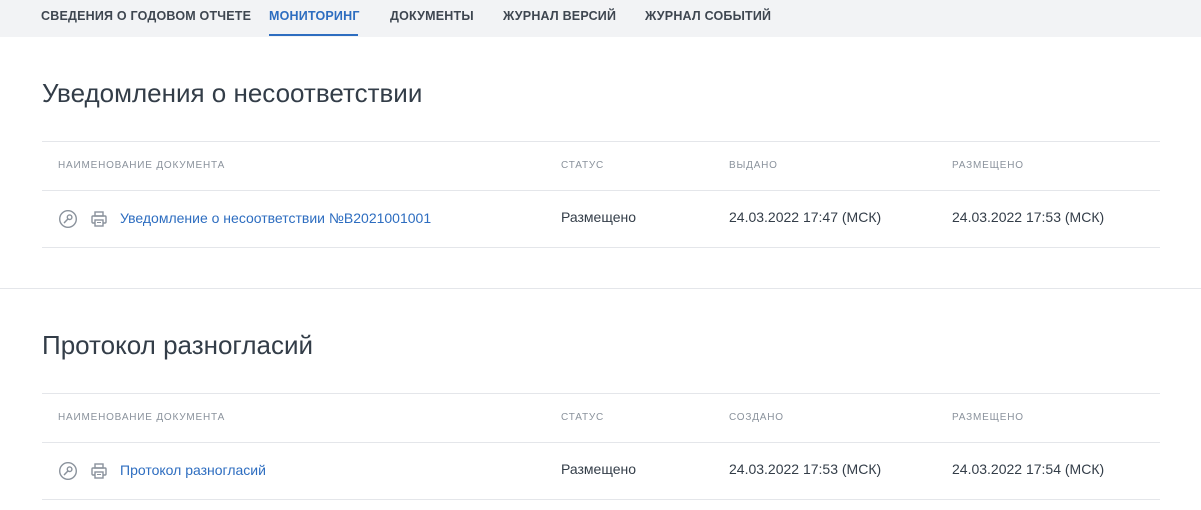  Describe the element at coordinates (708, 16) in the screenshot. I see `tab-event-log: ЖУРНАЛ СОБЫТИЙ` at that location.